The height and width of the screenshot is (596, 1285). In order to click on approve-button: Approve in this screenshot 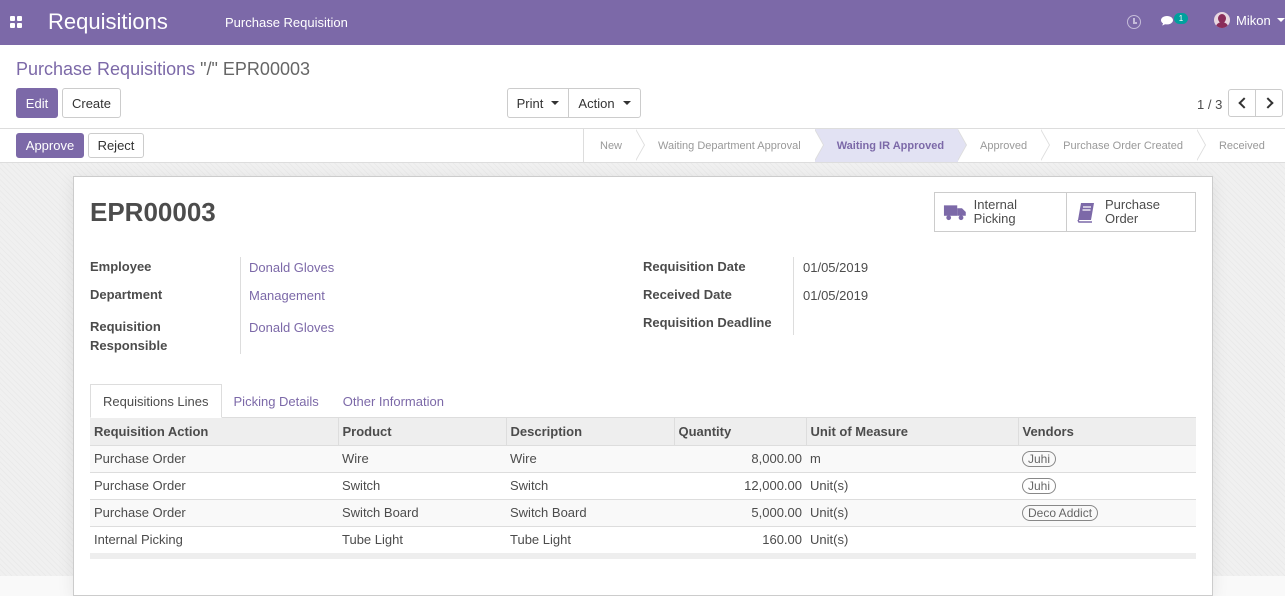, I will do `click(50, 145)`.